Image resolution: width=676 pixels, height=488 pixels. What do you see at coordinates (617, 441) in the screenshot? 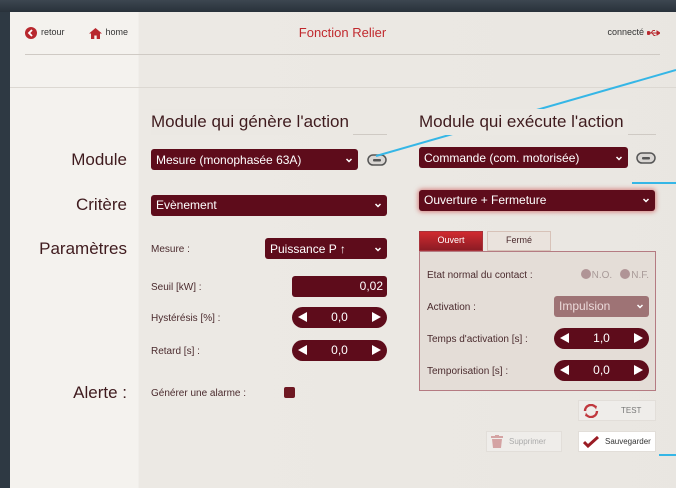
I see `save-button: Sauvegarder` at bounding box center [617, 441].